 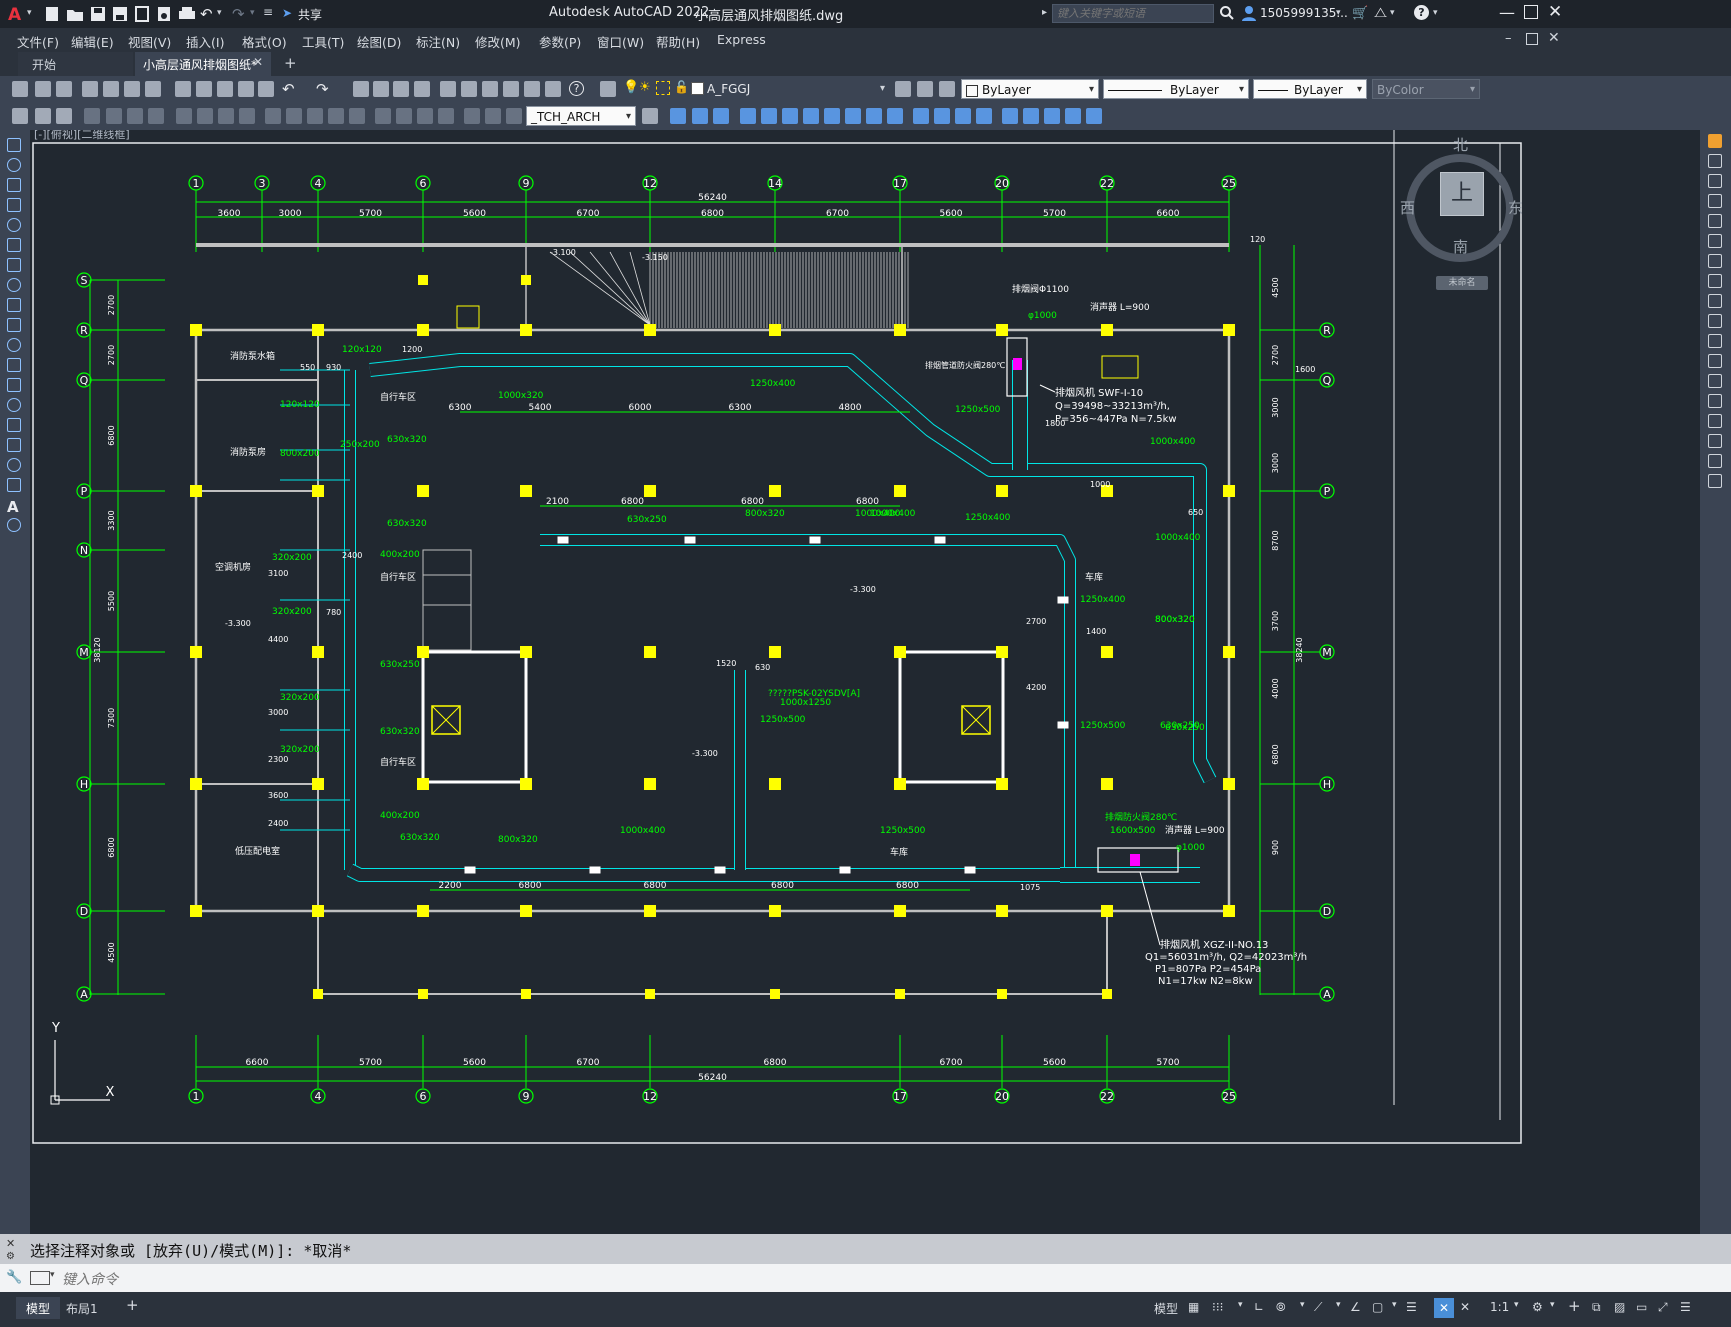 I want to click on modify-explode-icon, so click(x=1715, y=481).